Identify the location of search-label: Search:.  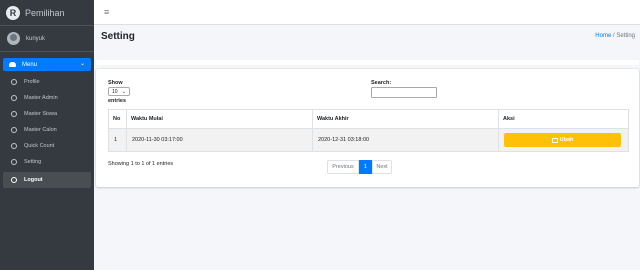
(381, 83).